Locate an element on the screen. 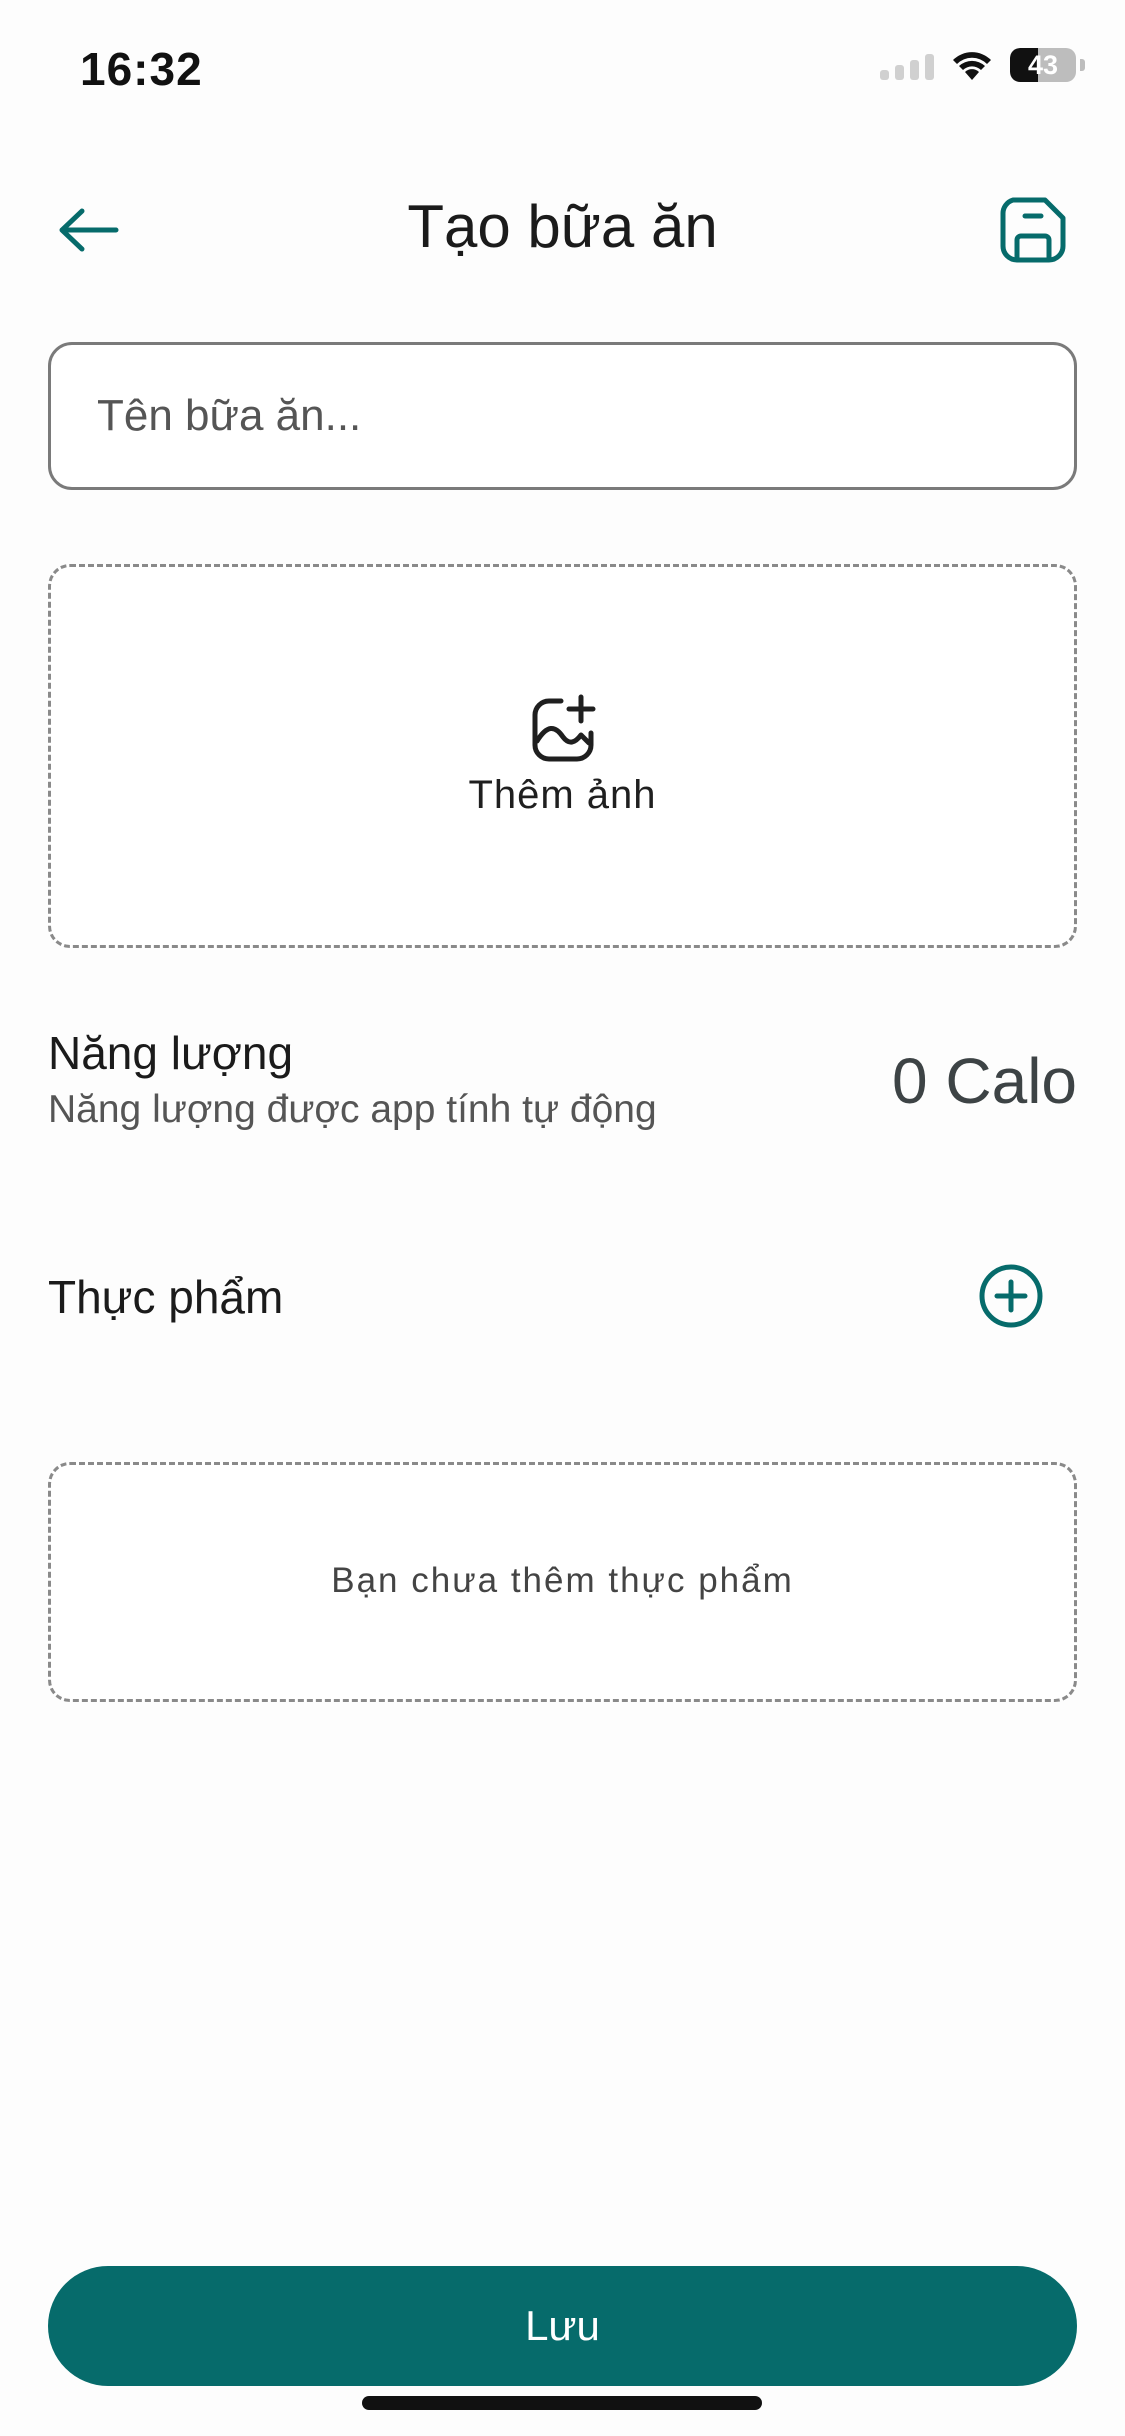 This screenshot has height=2436, width=1125. add-photo-area: Thêm ảnh is located at coordinates (562, 756).